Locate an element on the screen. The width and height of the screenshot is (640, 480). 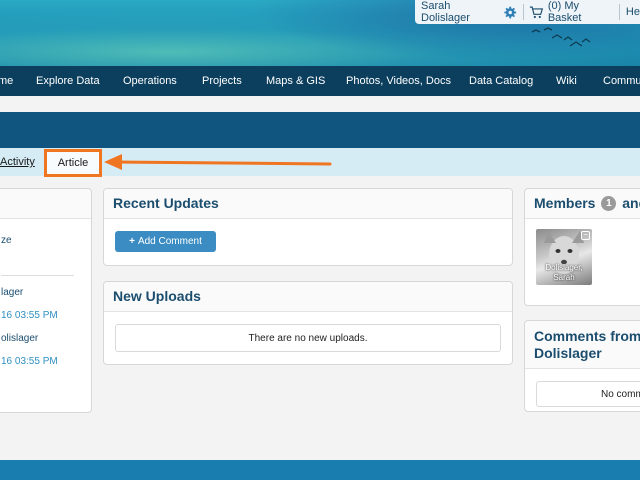
members-title-text: Members is located at coordinates (565, 203).